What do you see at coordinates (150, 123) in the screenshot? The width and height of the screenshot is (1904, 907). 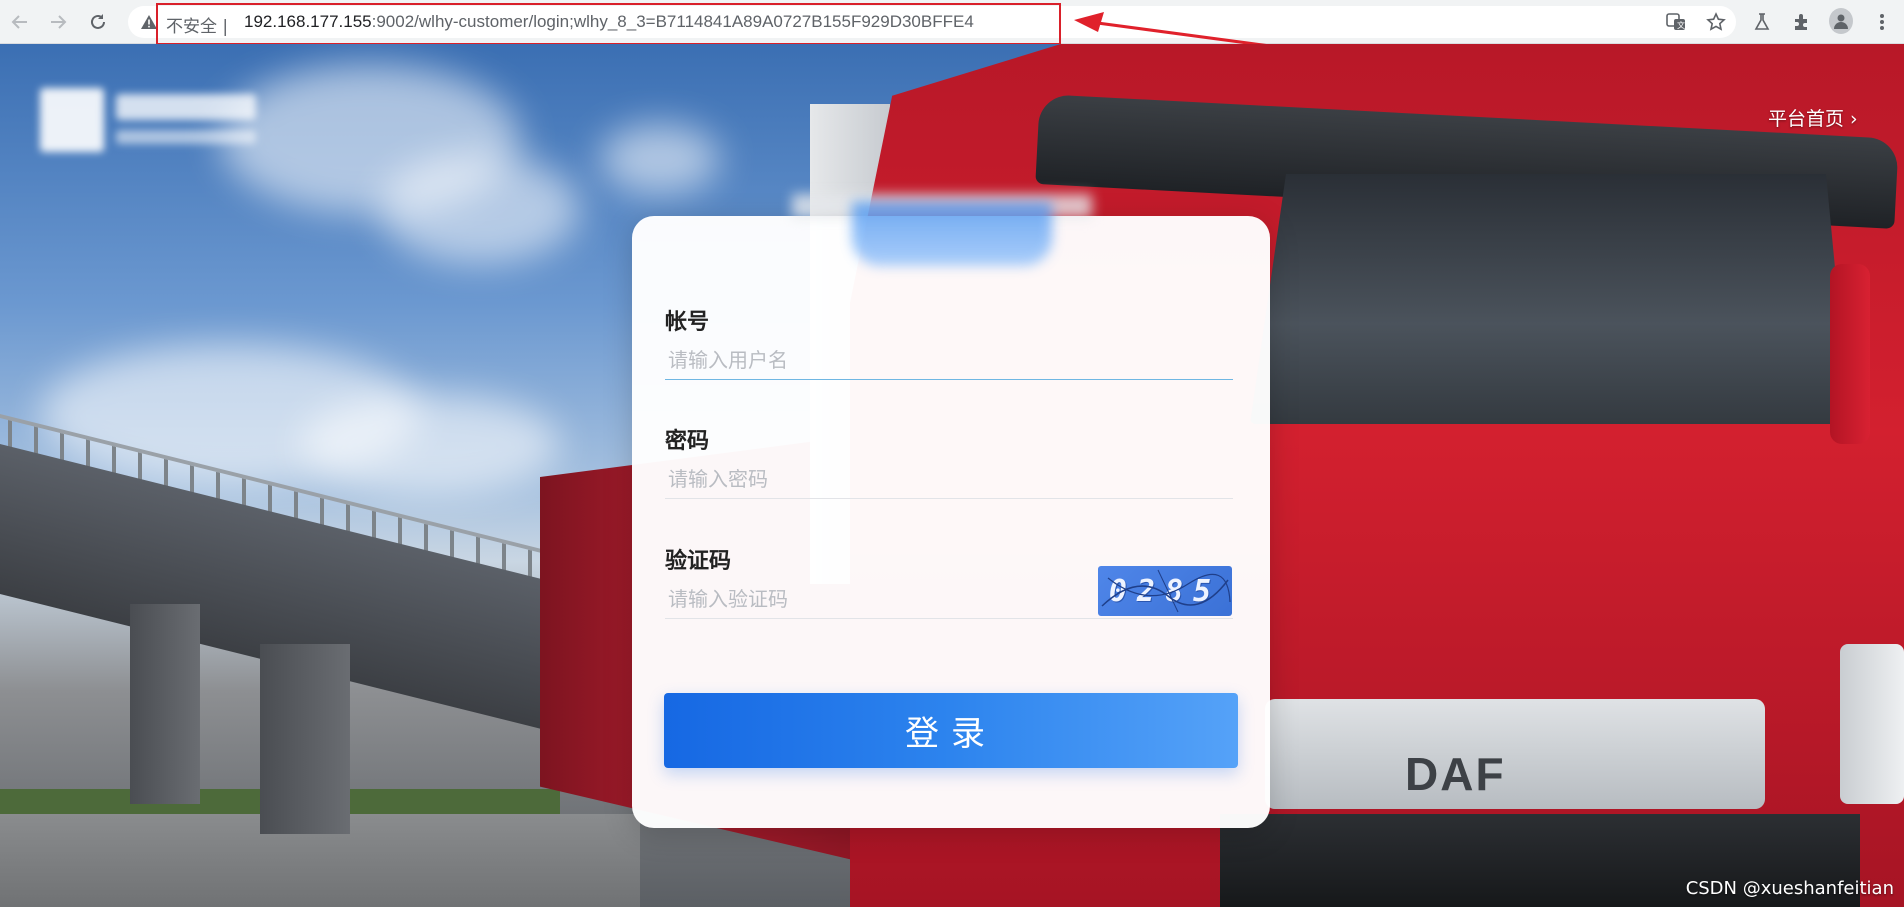 I see `site-logo-blurred` at bounding box center [150, 123].